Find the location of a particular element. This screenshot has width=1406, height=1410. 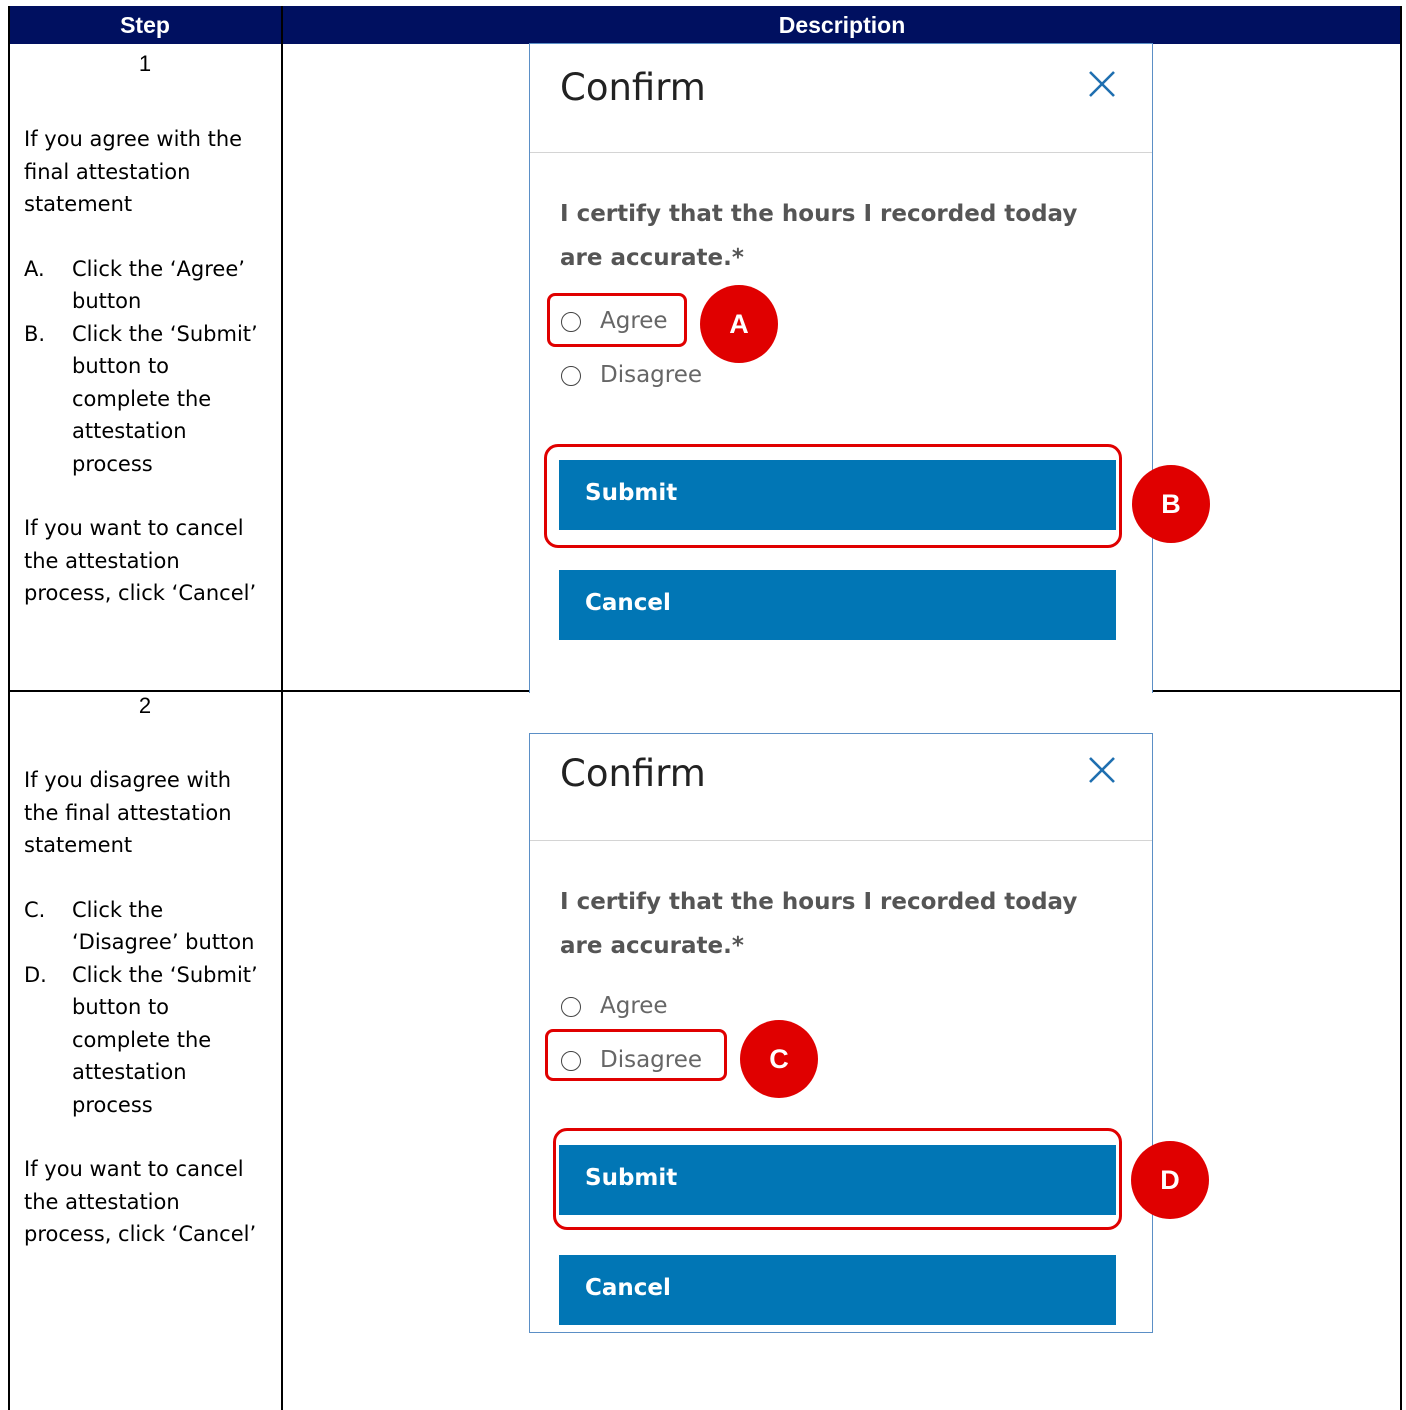

list-marker: A. is located at coordinates (34, 268).